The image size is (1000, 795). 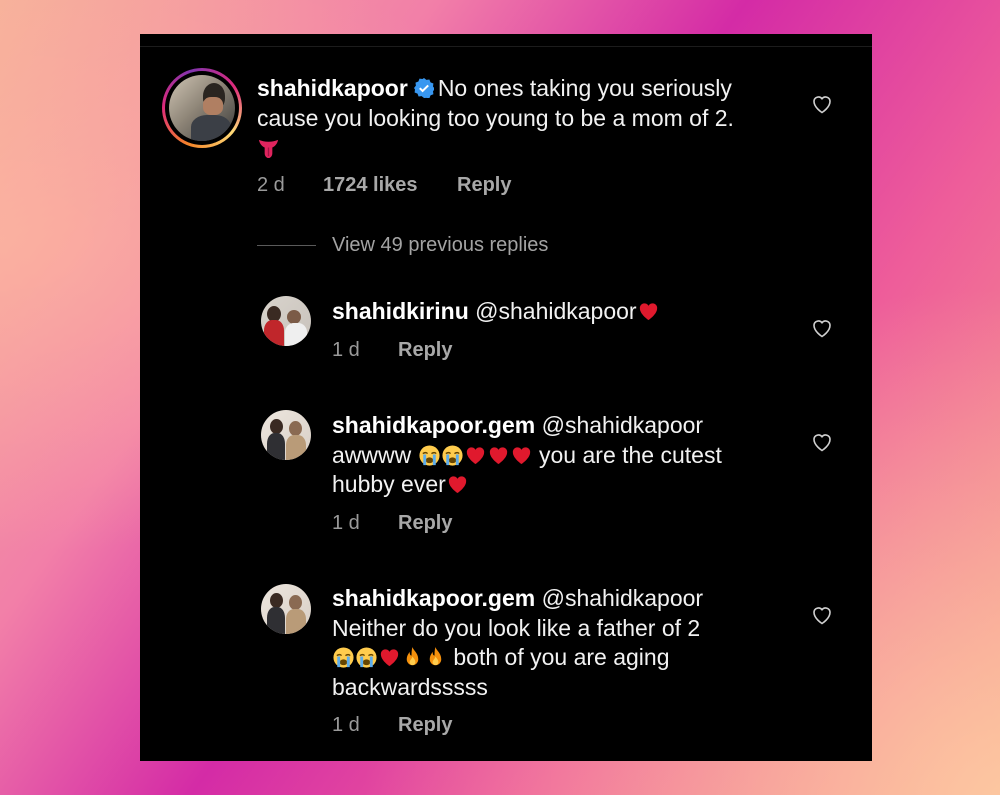 What do you see at coordinates (506, 46) in the screenshot?
I see `top-divider` at bounding box center [506, 46].